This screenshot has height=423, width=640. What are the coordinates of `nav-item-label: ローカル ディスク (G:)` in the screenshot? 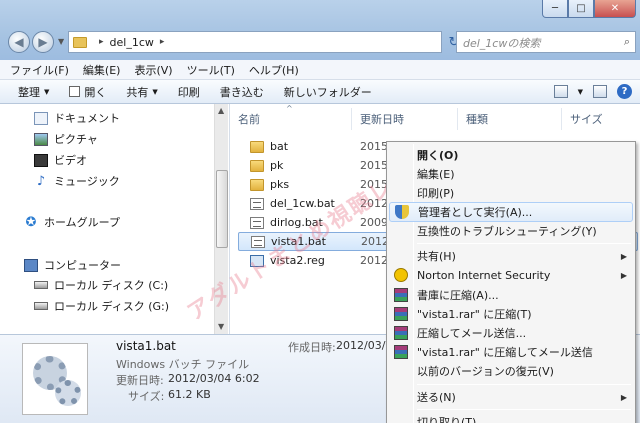 It's located at (112, 306).